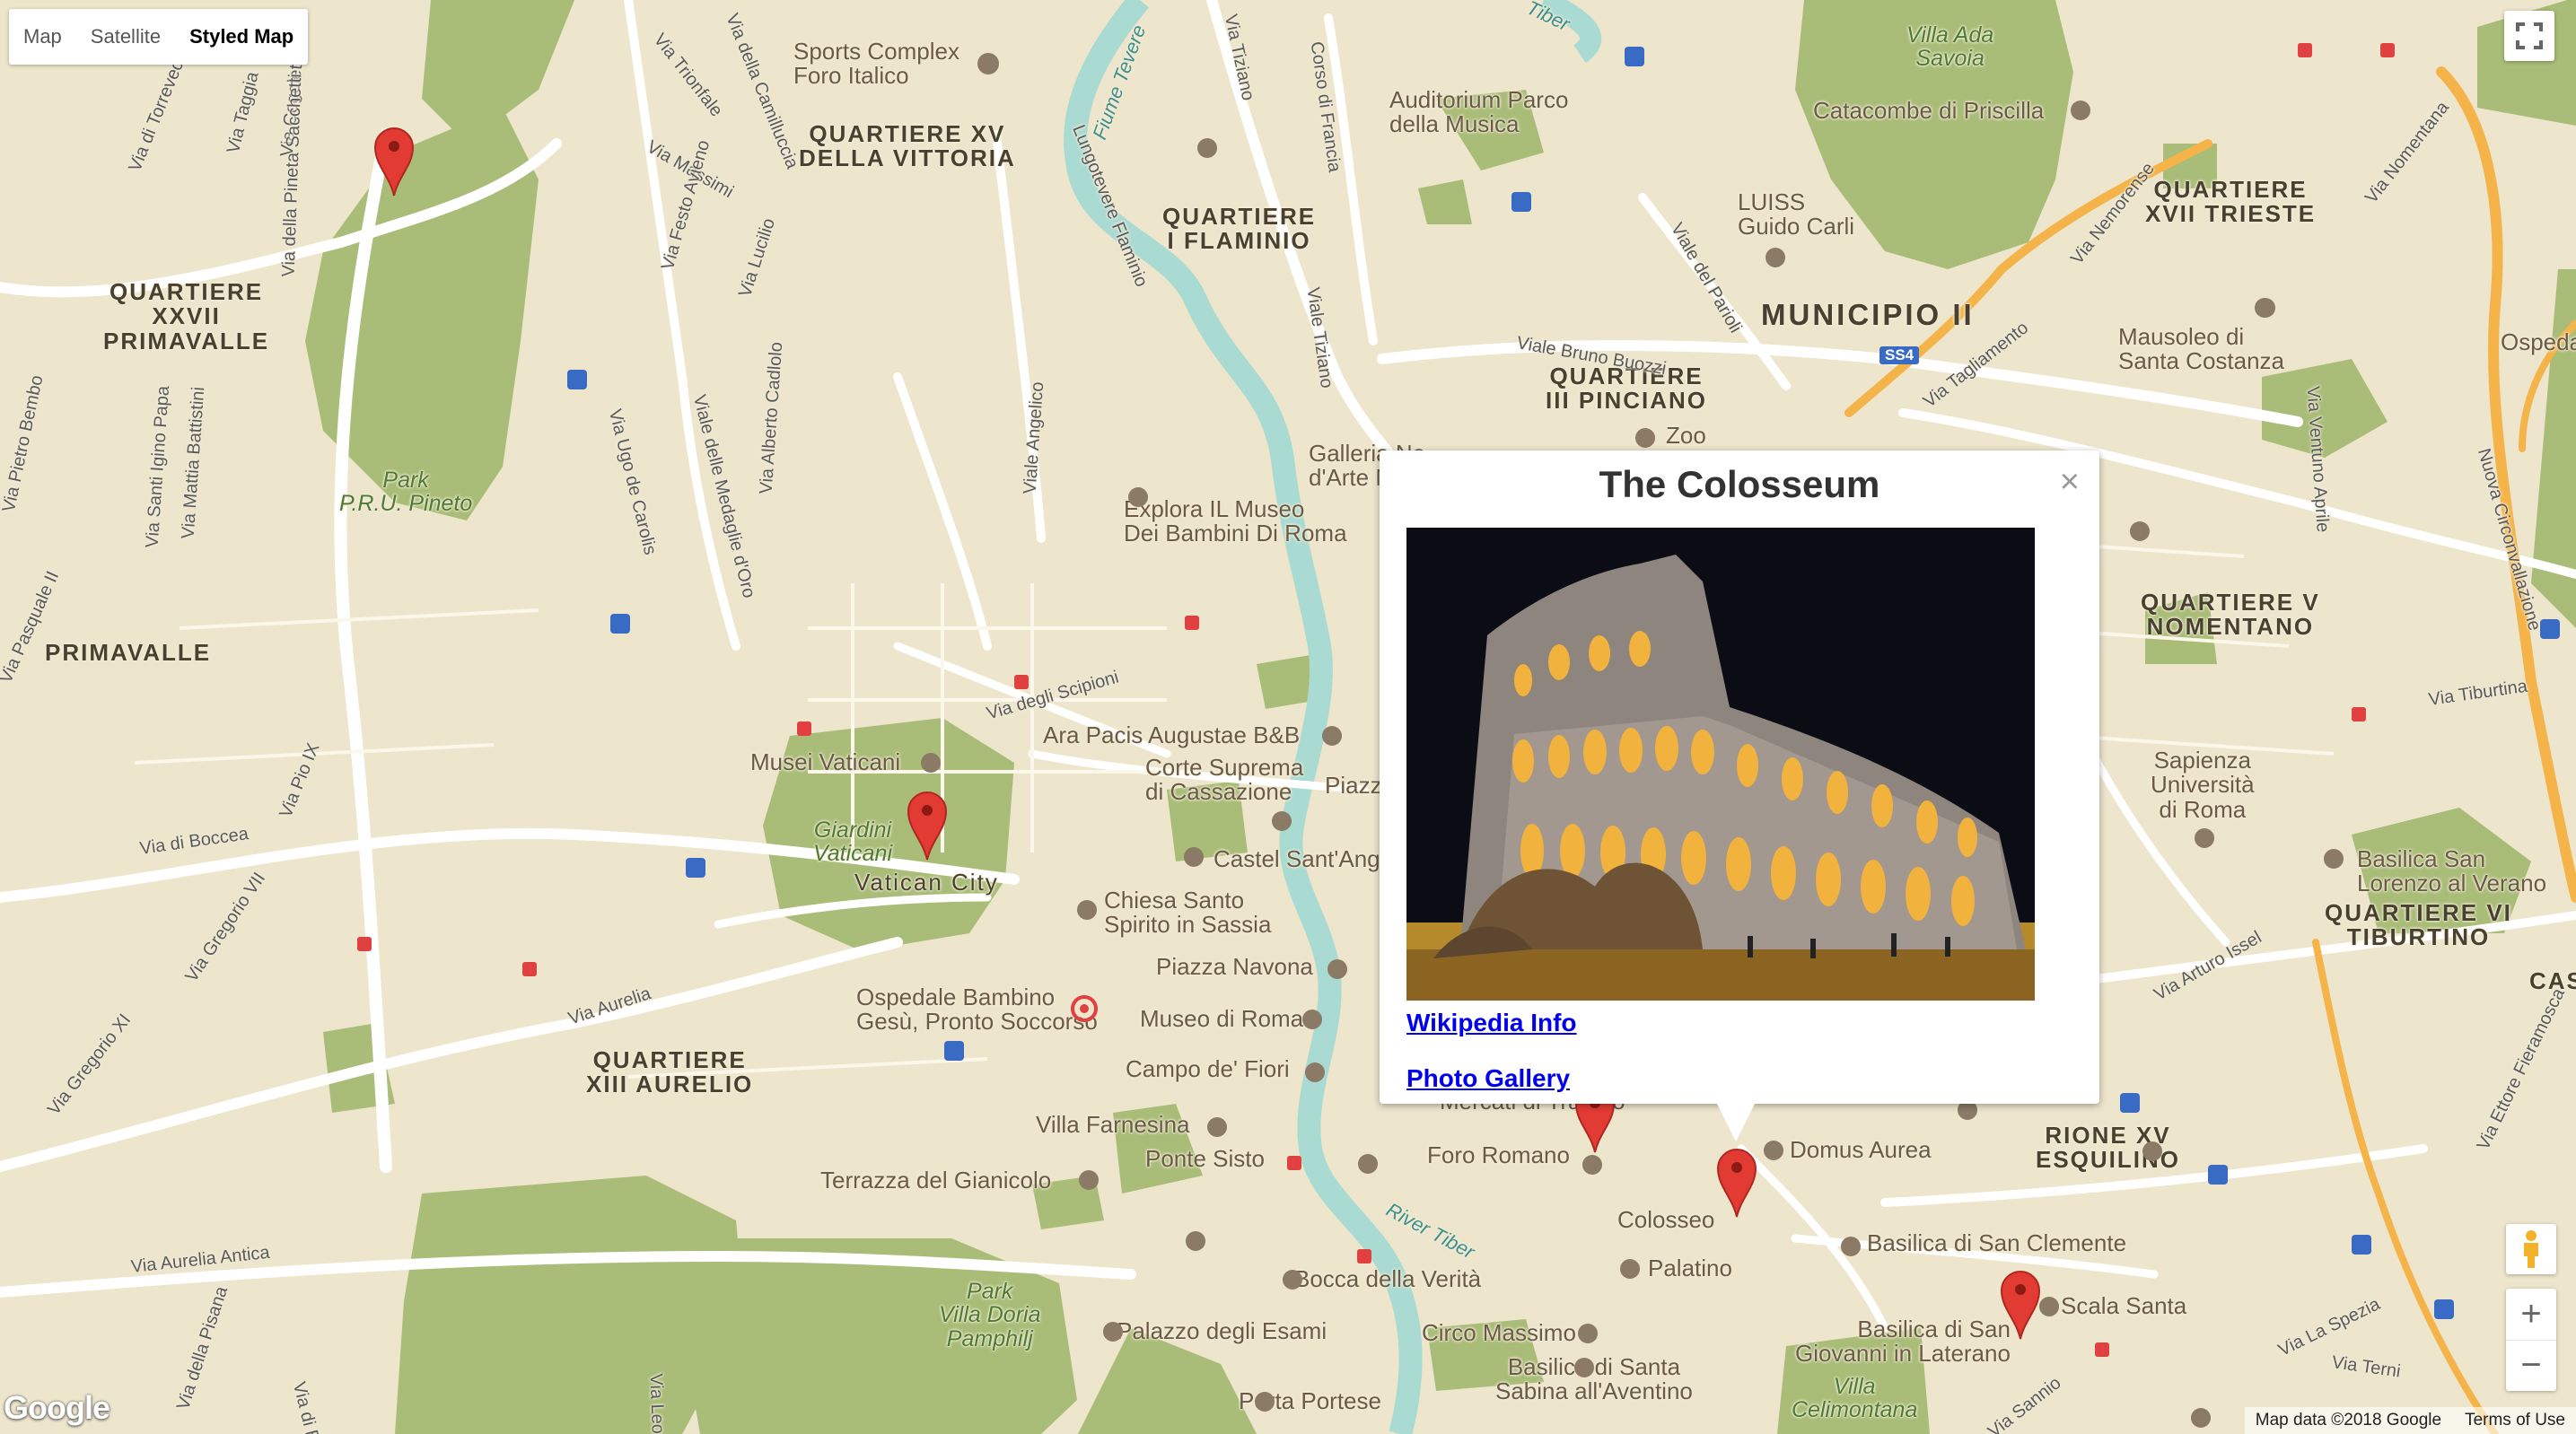 The image size is (2576, 1434). I want to click on district-label-tiburtino: QUARTIERE VI TIBURTINO, so click(2418, 925).